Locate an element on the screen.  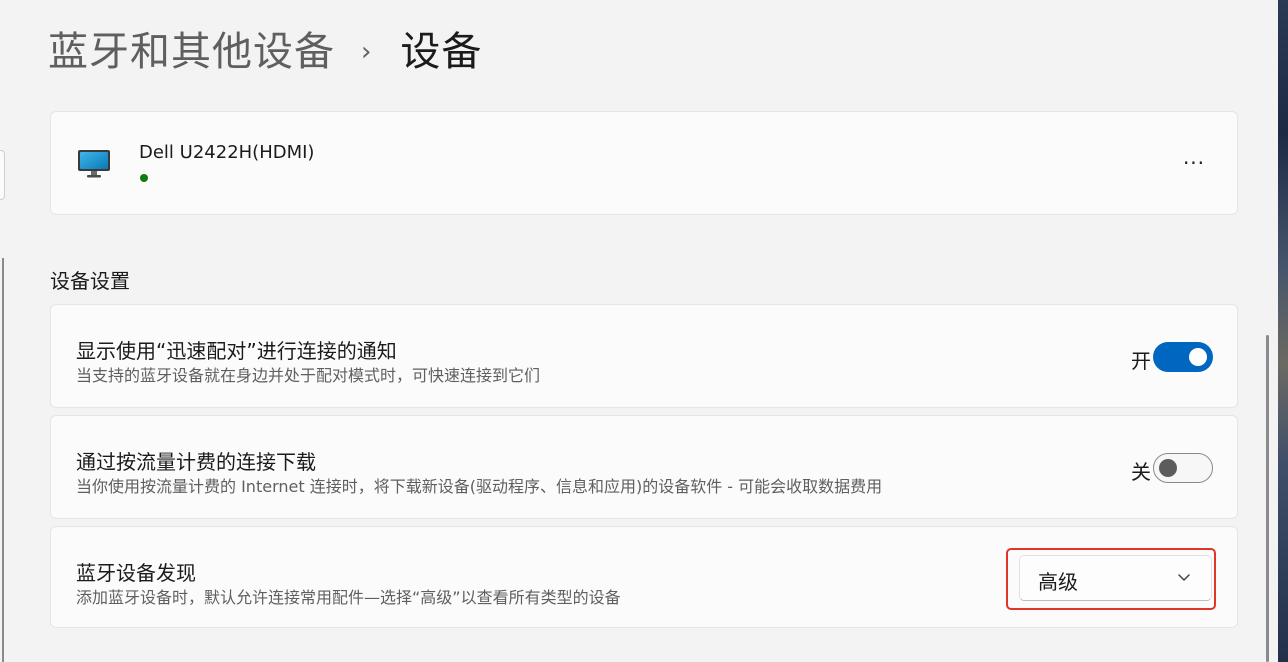
metered-download-toggle is located at coordinates (1183, 468).